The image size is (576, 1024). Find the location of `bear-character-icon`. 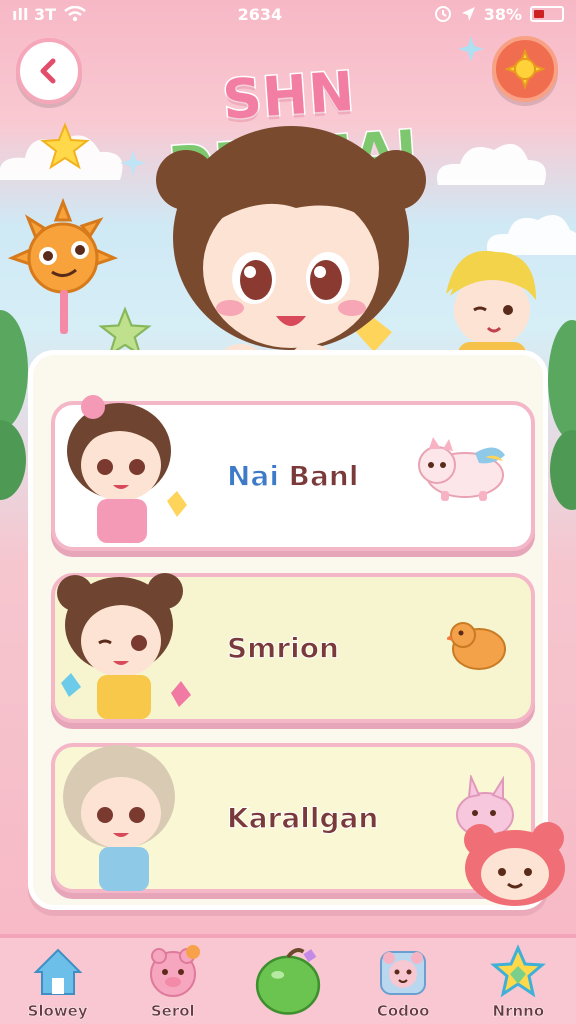

bear-character-icon is located at coordinates (514, 864).